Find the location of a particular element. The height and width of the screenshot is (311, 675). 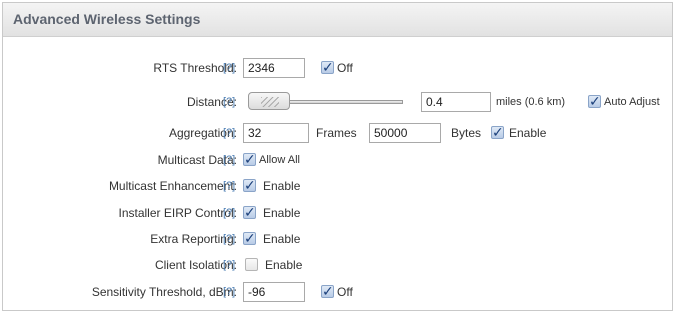

aggregation-frames-input is located at coordinates (276, 133).